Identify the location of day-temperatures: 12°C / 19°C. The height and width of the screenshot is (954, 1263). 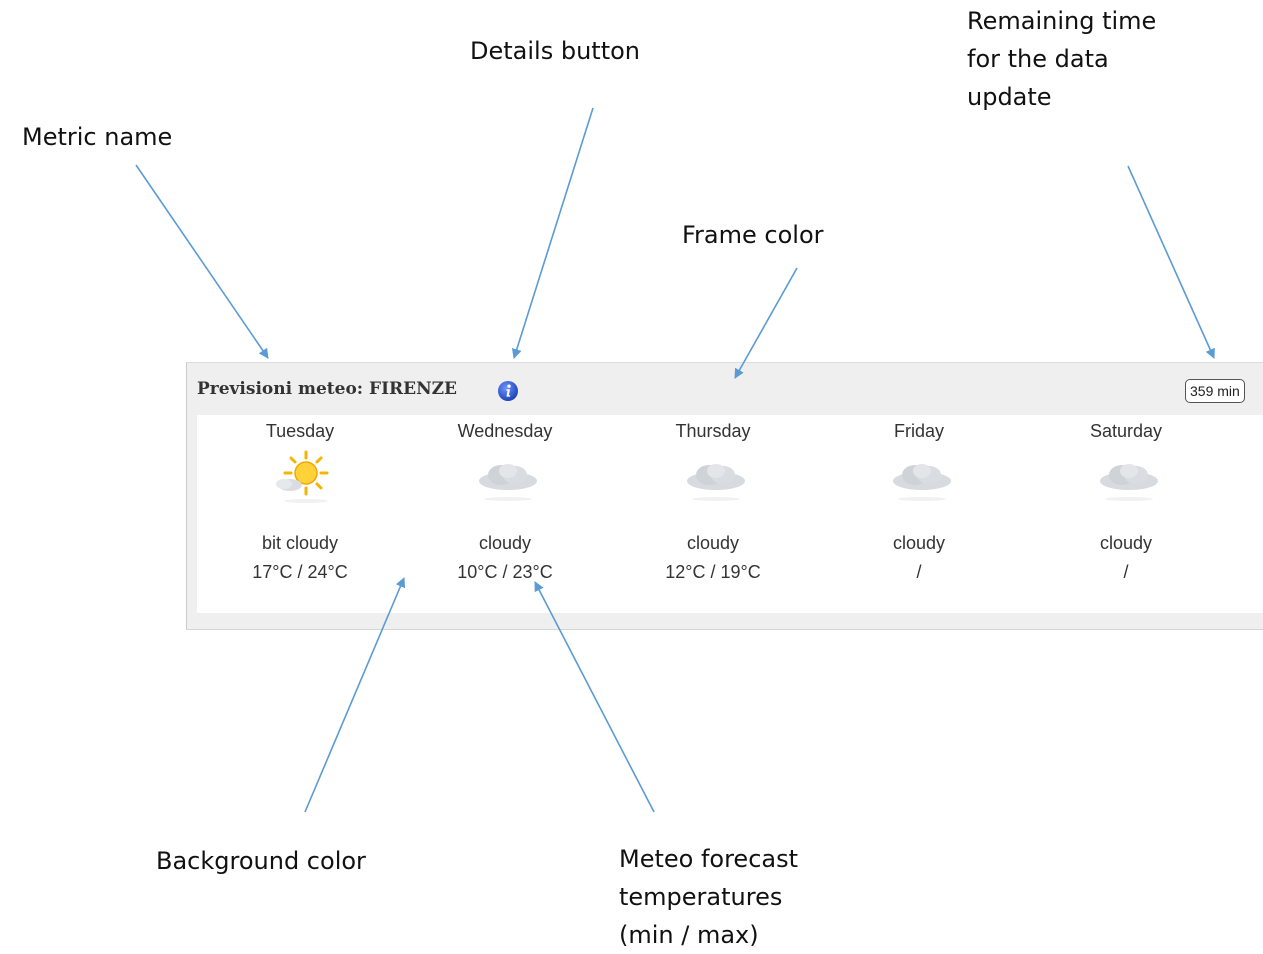
(713, 572).